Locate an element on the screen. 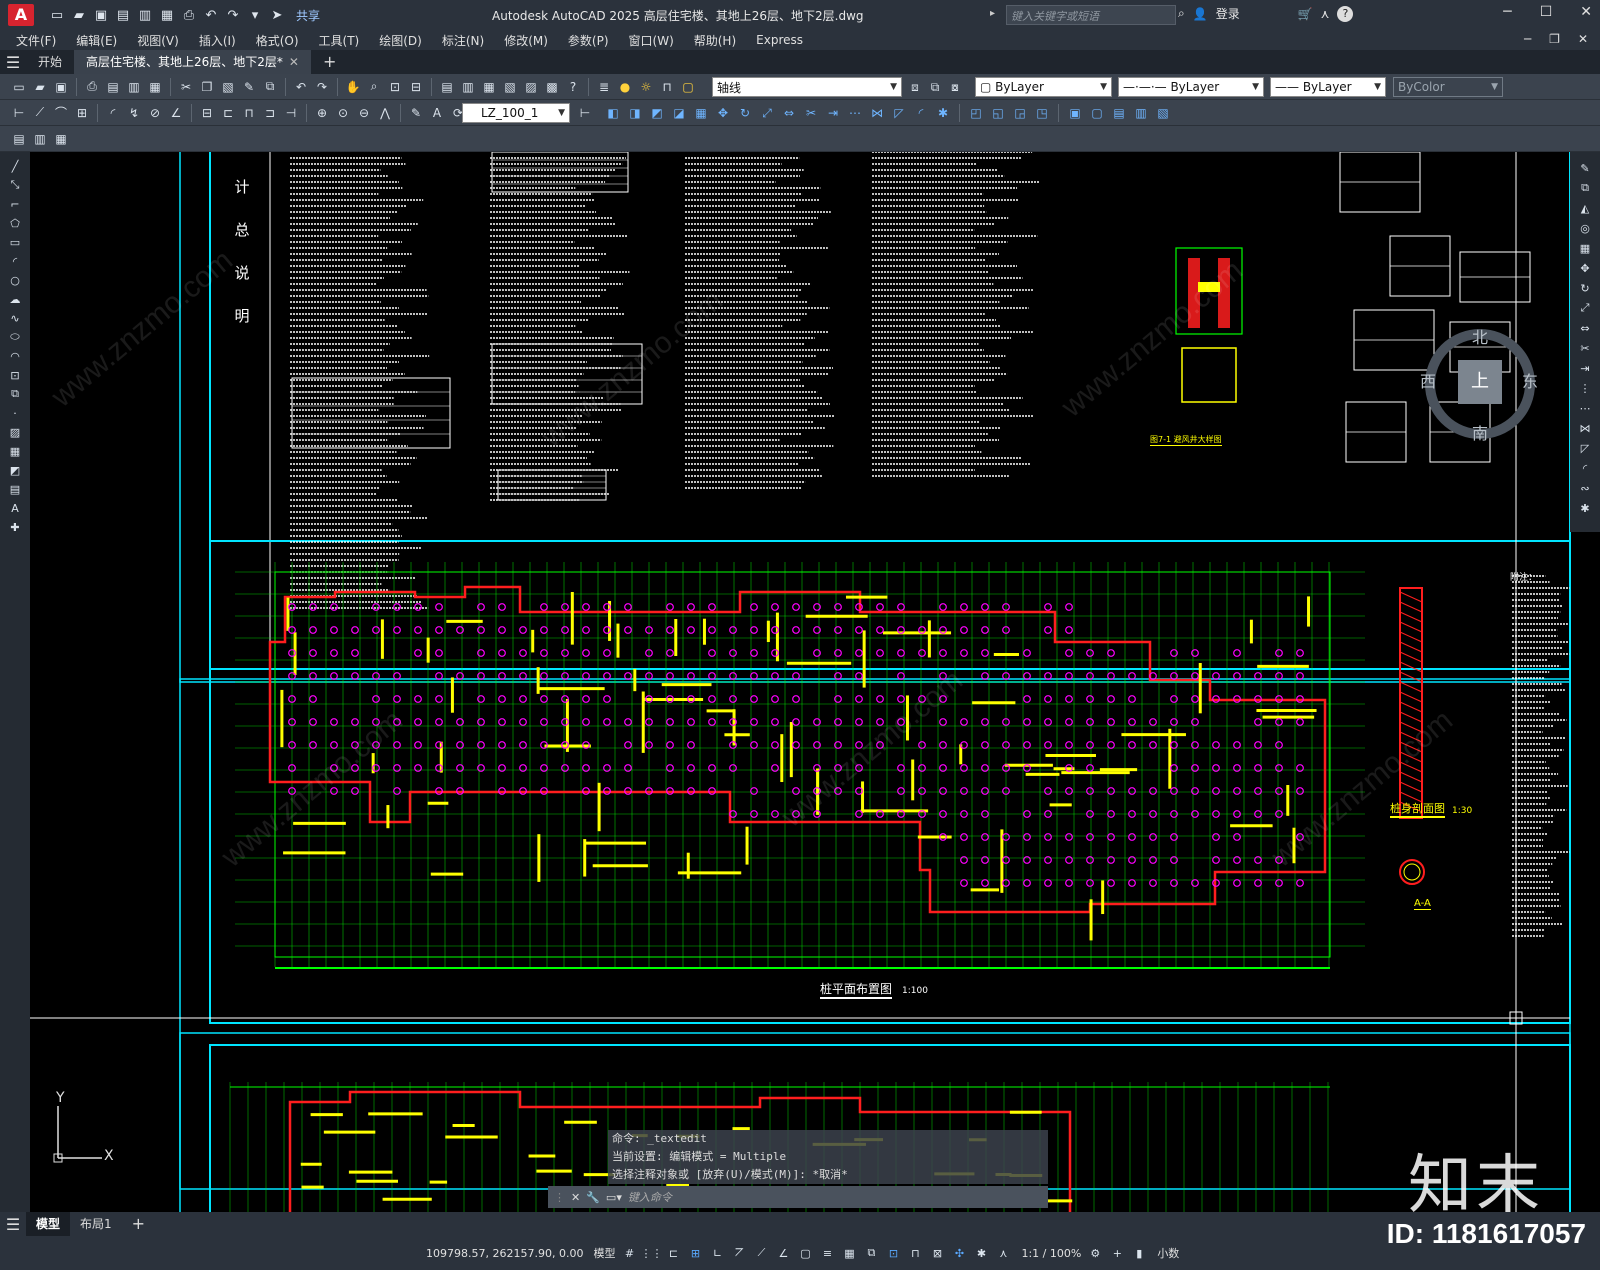  dimension-edit-icon: ✎ is located at coordinates (416, 113).